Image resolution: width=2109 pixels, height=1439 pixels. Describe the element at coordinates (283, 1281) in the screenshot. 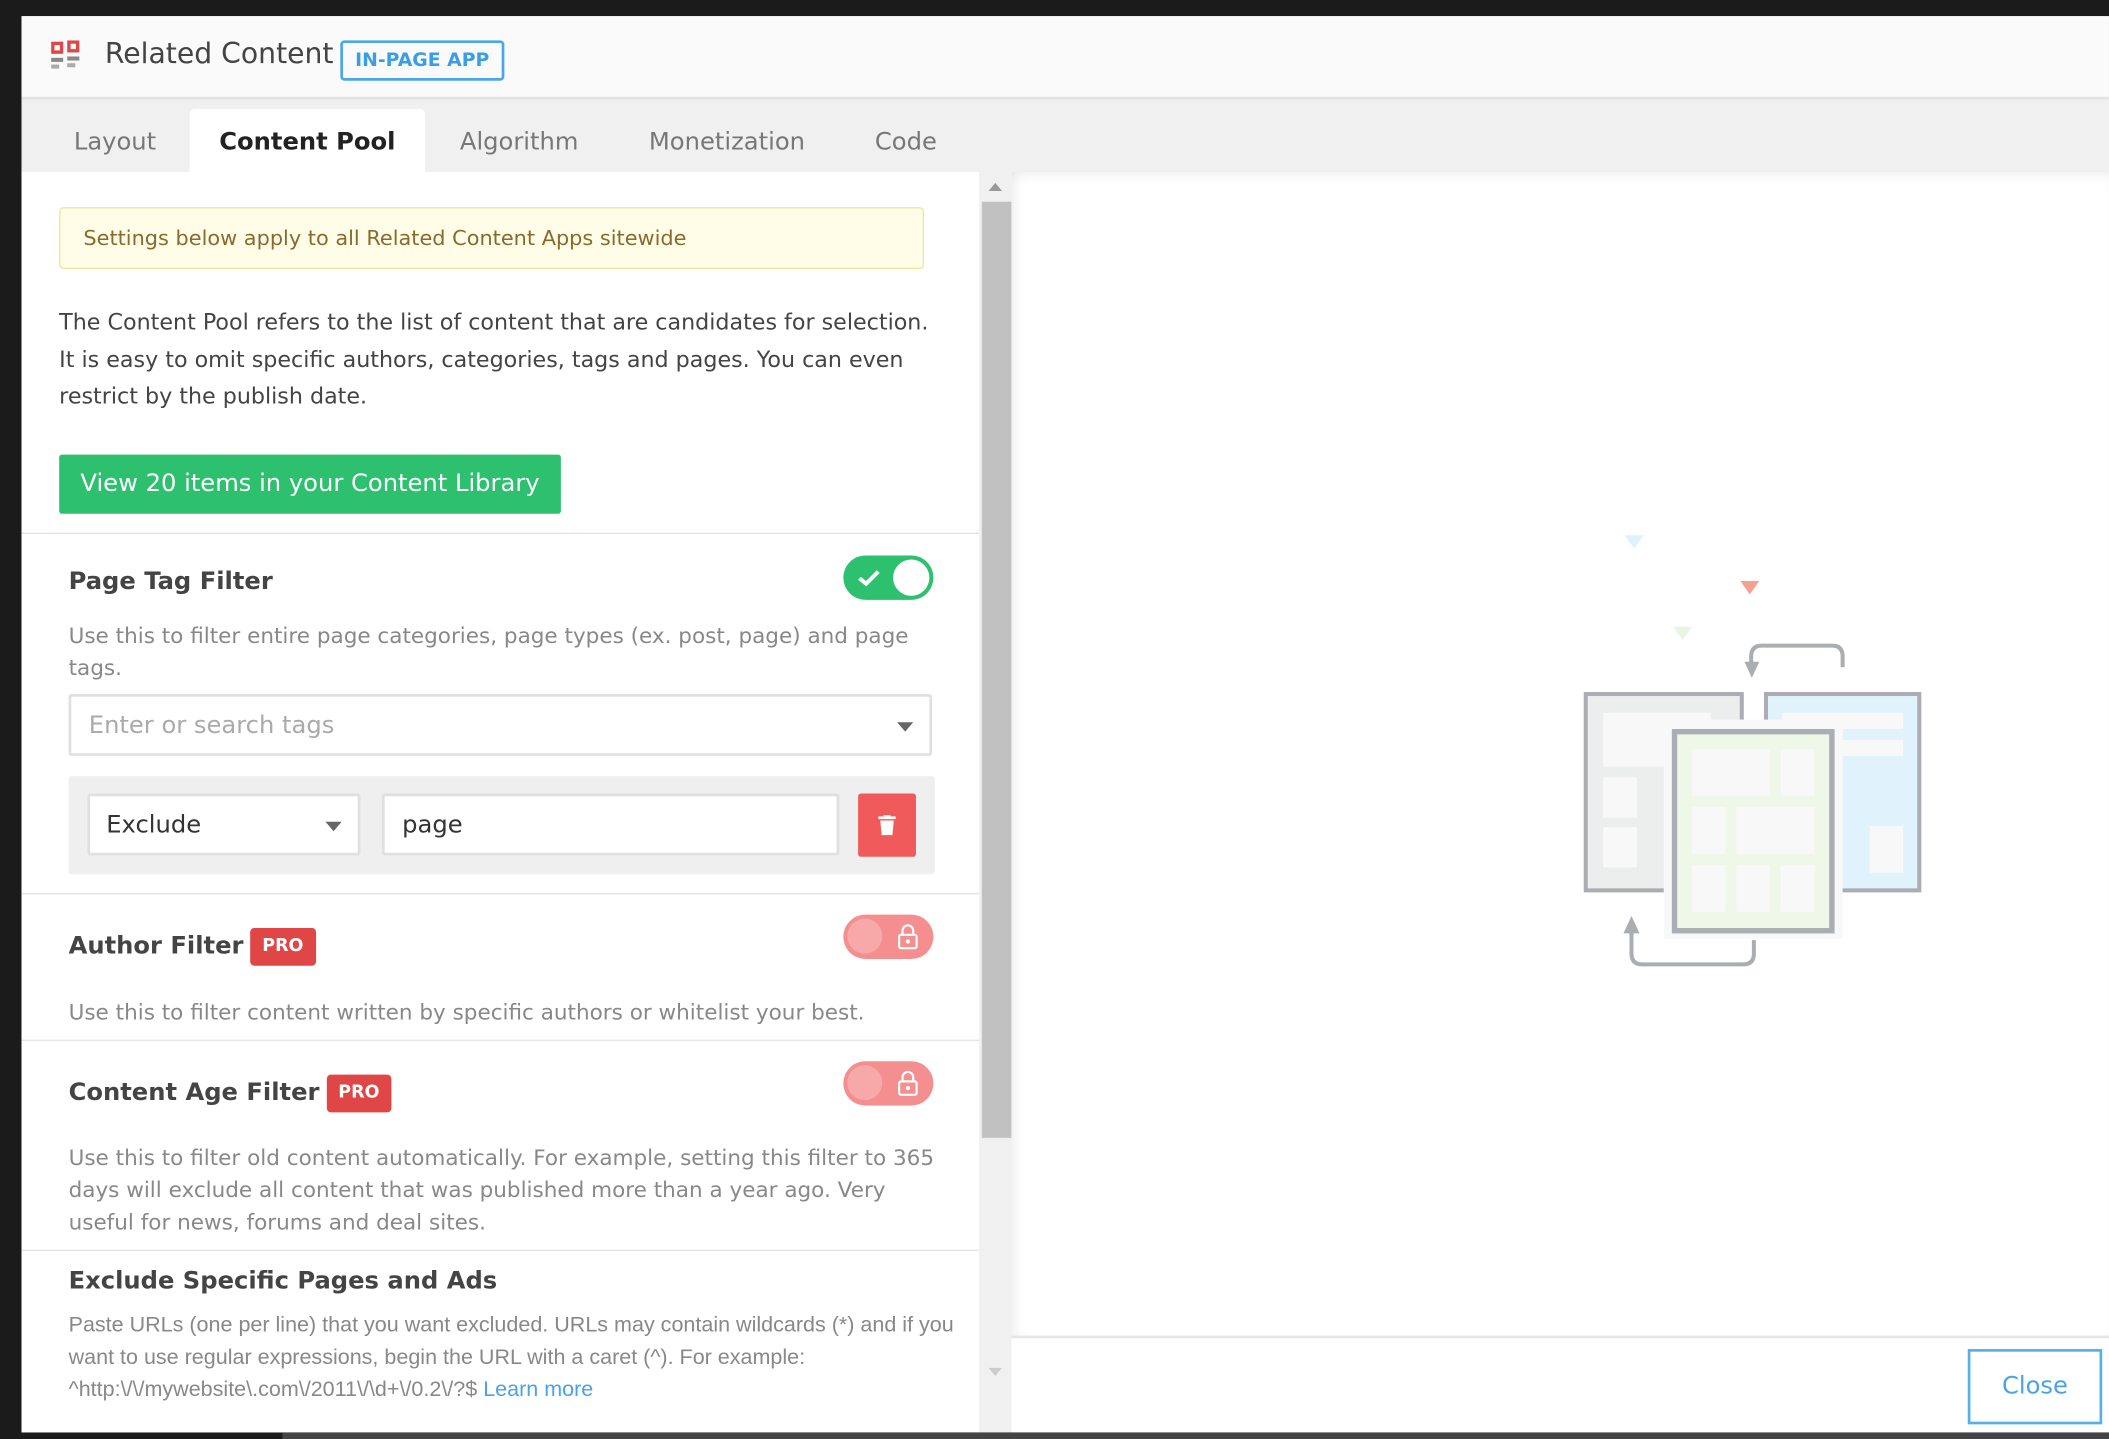

I see `exclude-pages-title: Exclude Specific Pages and Ads` at that location.